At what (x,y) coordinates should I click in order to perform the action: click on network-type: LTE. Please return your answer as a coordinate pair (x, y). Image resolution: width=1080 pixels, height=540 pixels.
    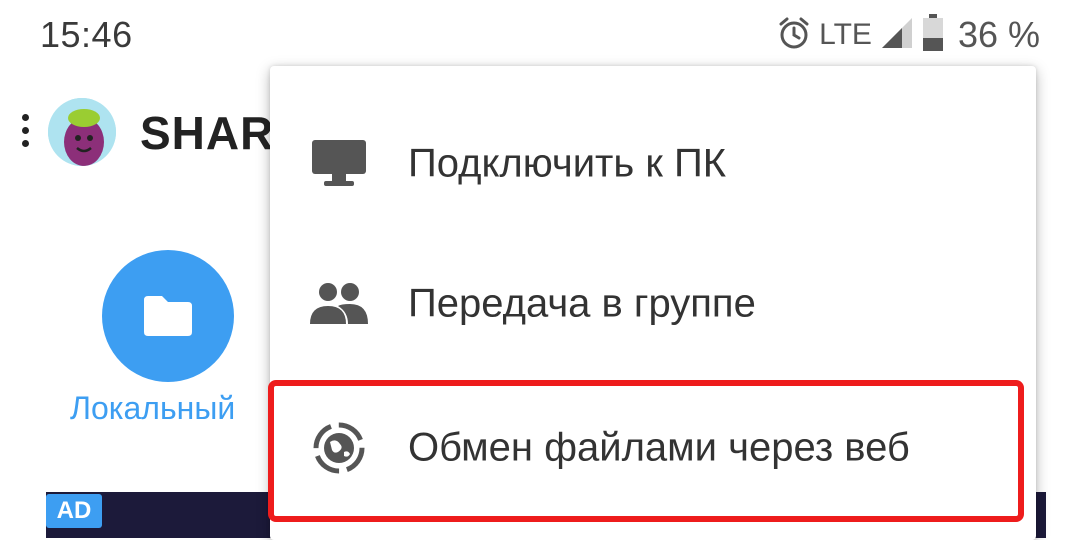
    Looking at the image, I should click on (845, 34).